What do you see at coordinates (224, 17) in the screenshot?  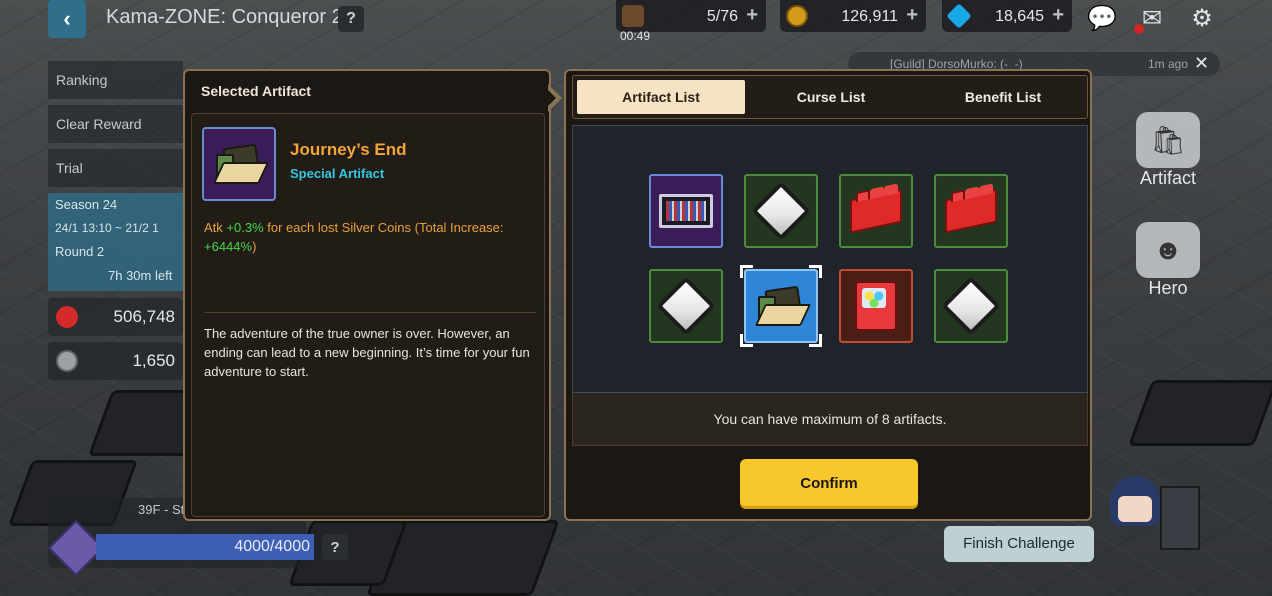 I see `page-title: Kama-ZONE: Conqueror 2` at bounding box center [224, 17].